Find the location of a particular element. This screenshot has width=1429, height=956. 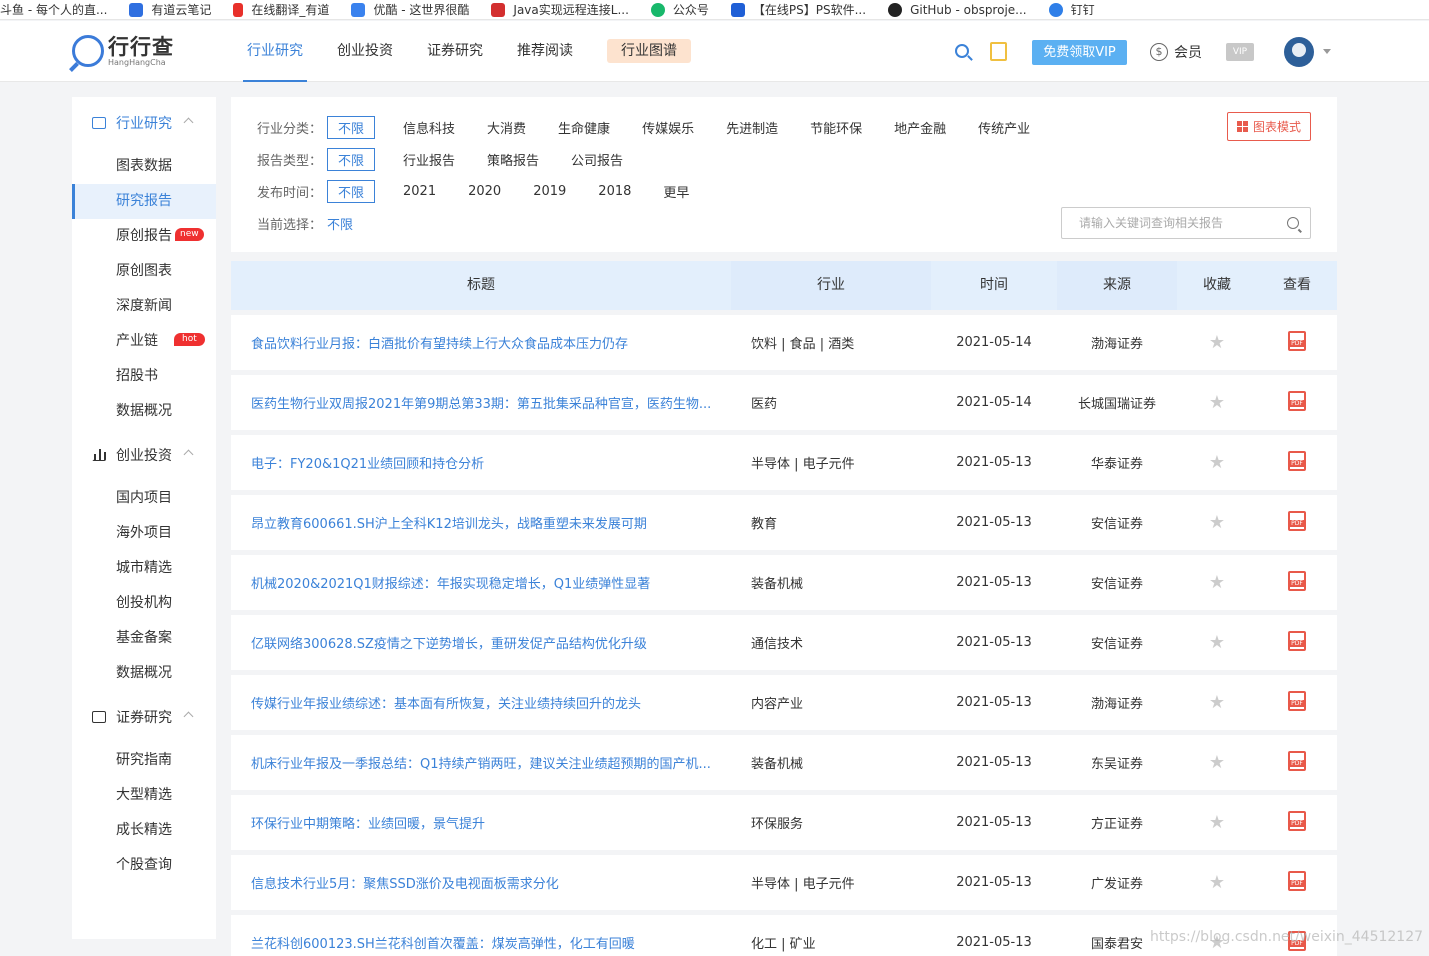

report-title-link: 亿联网络300628.SZ疫情之下逆势增长，重研发促产品结构优化升级 is located at coordinates (486, 642).